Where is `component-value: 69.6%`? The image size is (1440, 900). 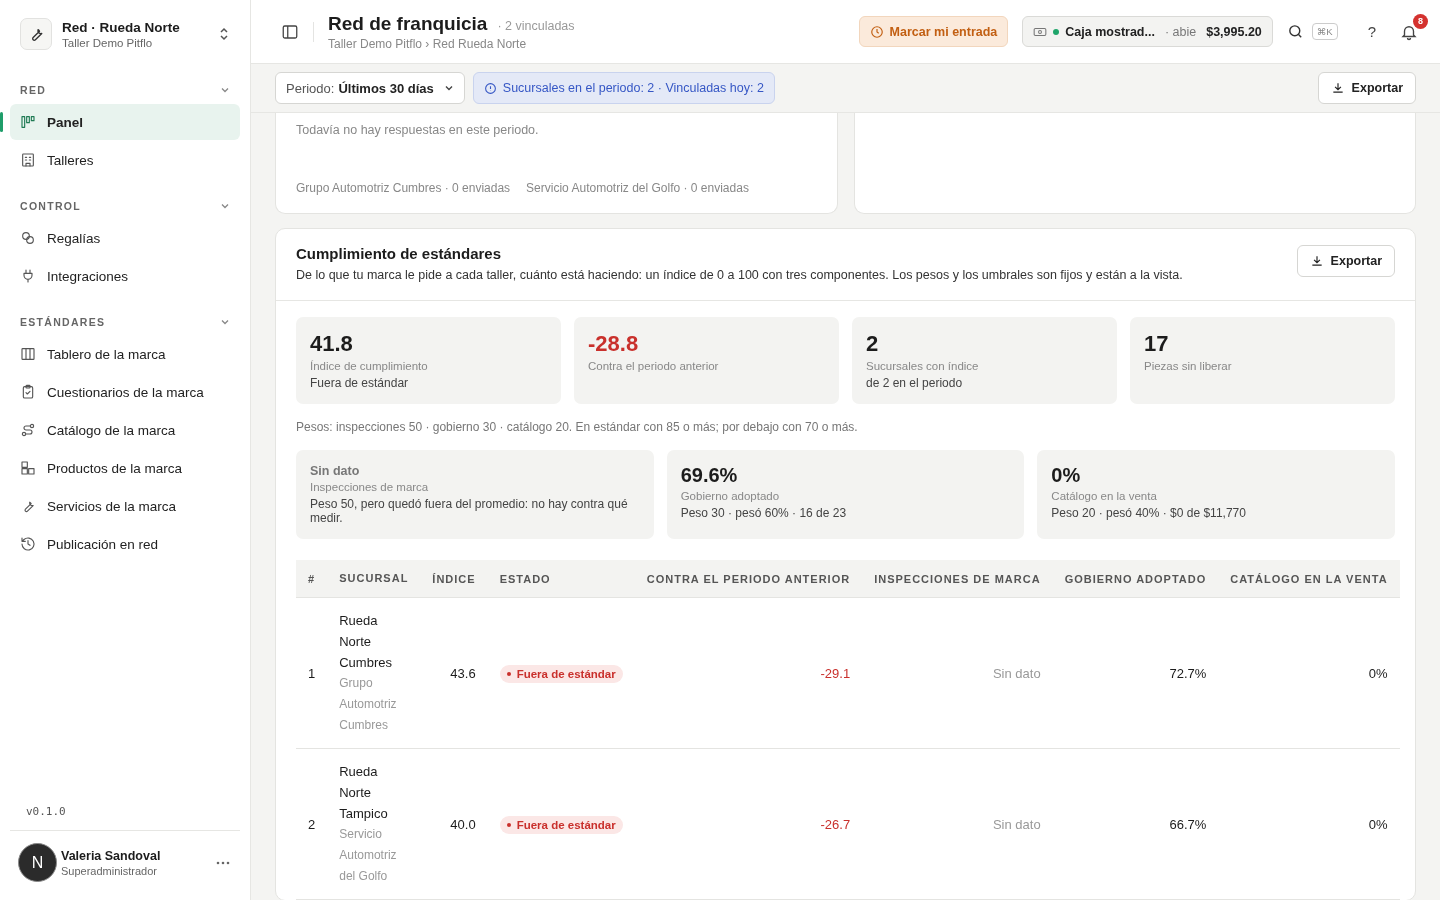 component-value: 69.6% is located at coordinates (709, 475).